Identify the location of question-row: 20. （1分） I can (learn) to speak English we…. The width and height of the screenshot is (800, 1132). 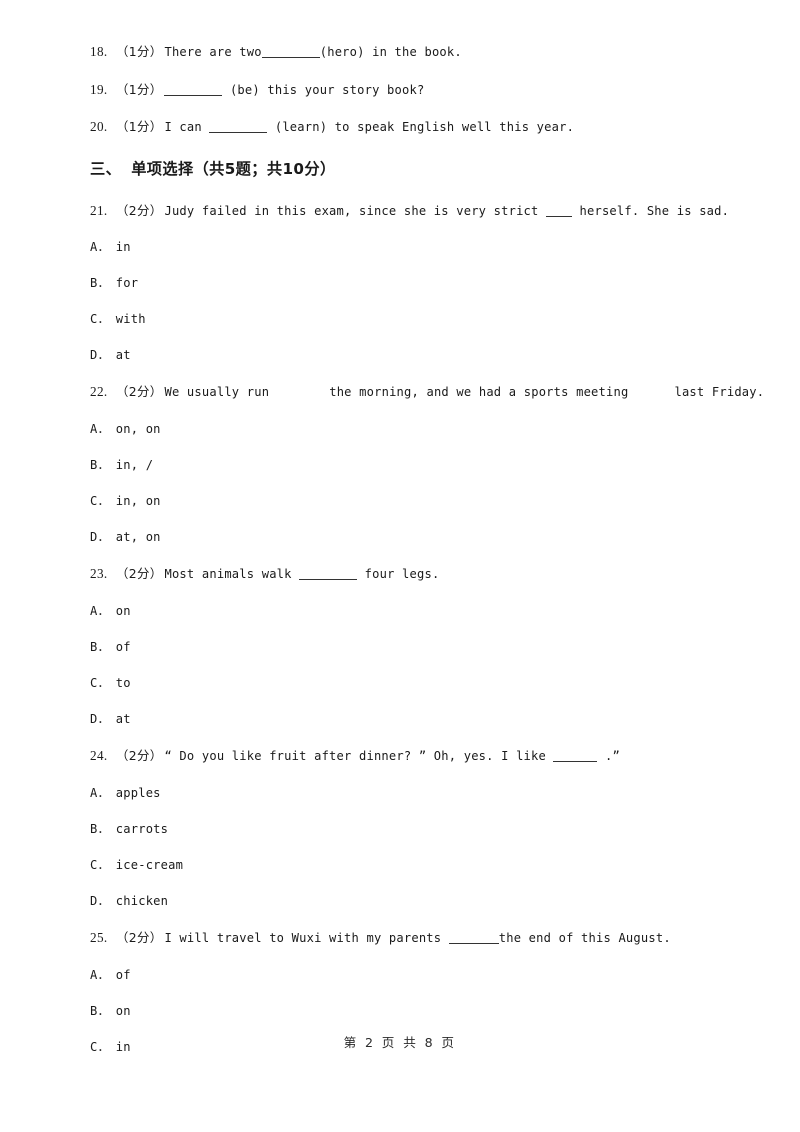
(400, 127).